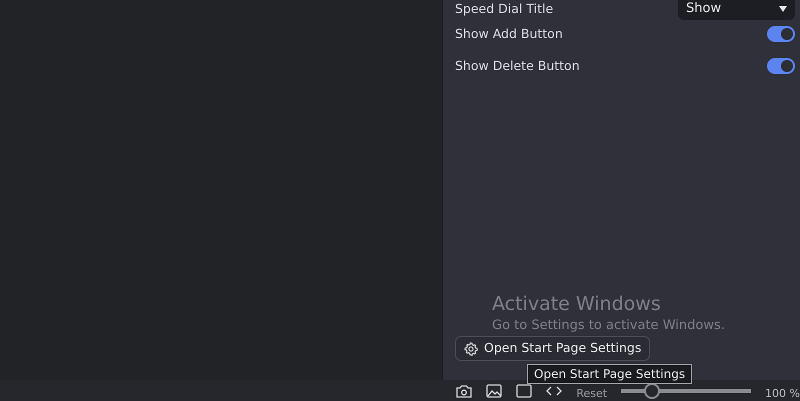 Image resolution: width=800 pixels, height=401 pixels. Describe the element at coordinates (783, 9) in the screenshot. I see `caret-icon` at that location.